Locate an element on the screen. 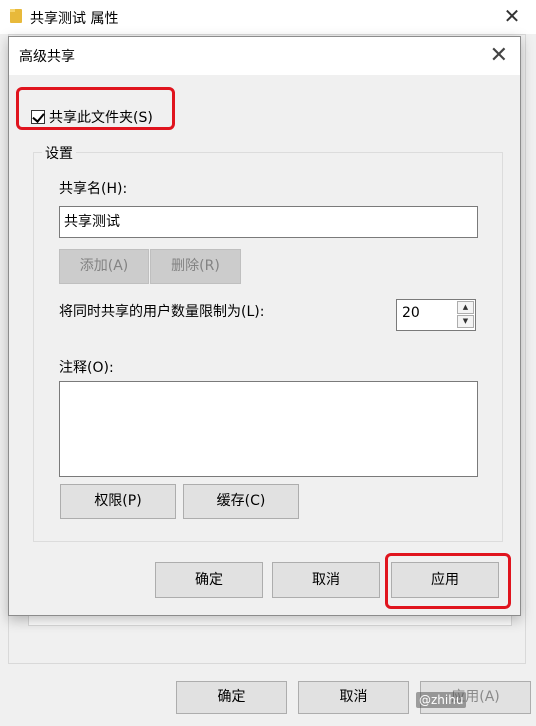 The width and height of the screenshot is (536, 726). comment-label: 注释(O): is located at coordinates (86, 368).